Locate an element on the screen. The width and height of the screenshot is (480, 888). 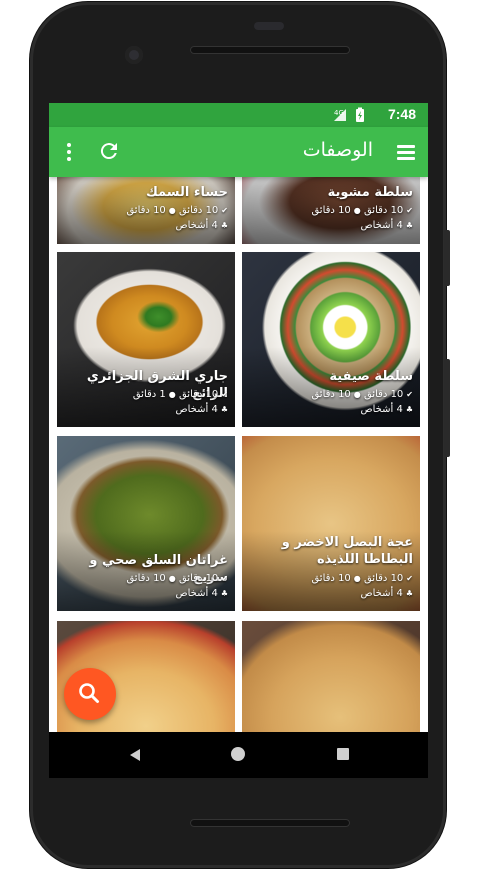
battery-icon is located at coordinates (360, 114).